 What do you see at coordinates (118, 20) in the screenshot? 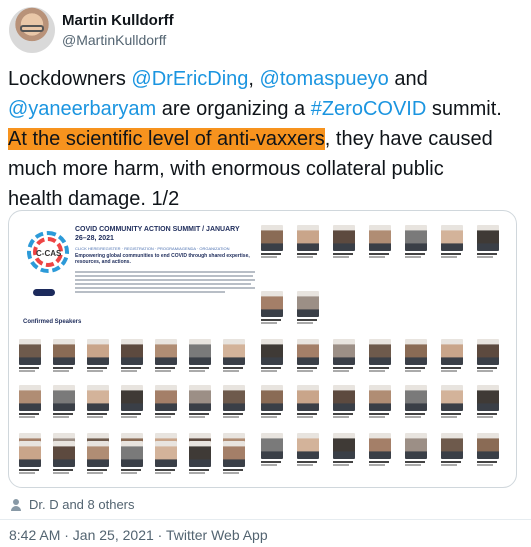
I see `author-name: Martin Kulldorff` at bounding box center [118, 20].